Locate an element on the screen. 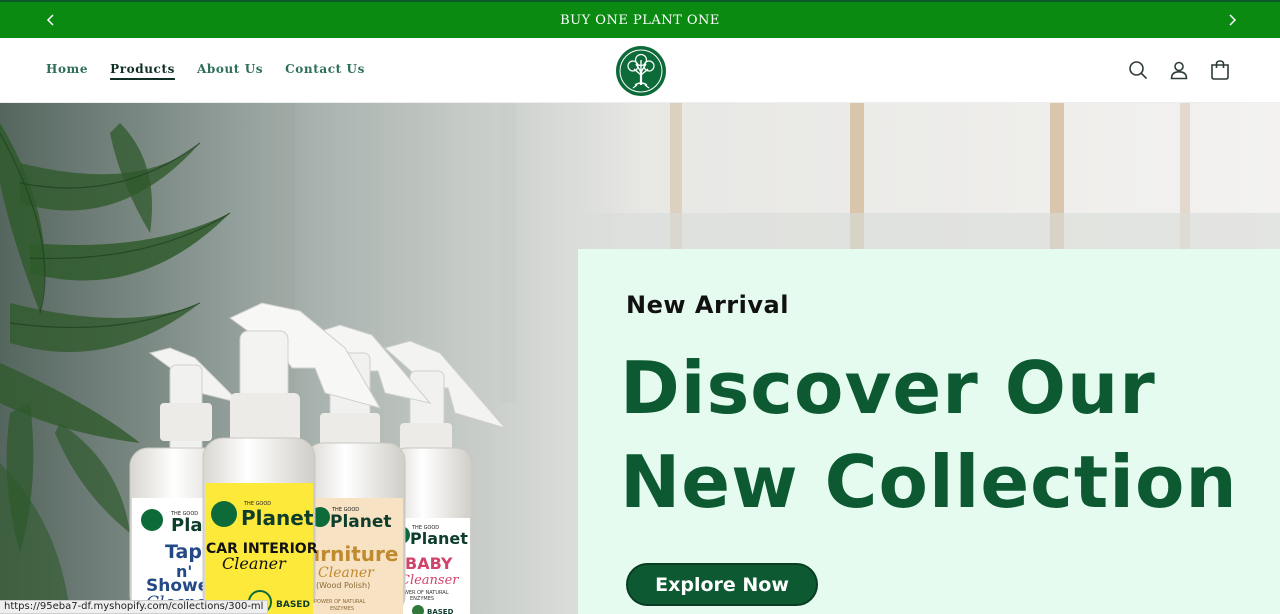 This screenshot has height=614, width=1280. announcement-text: BUY ONE PLANT ONE is located at coordinates (640, 20).